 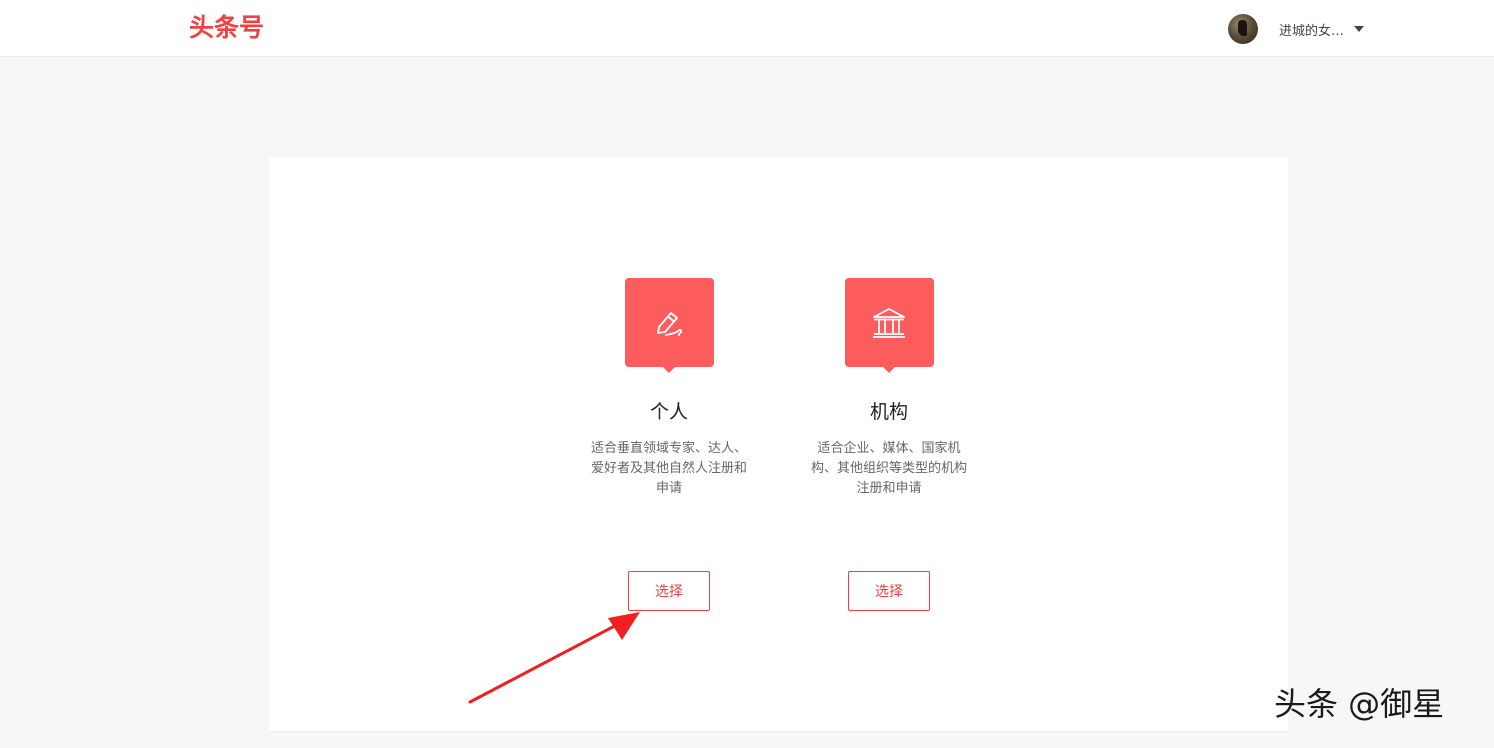 I want to click on option-organization: 机构 适合企业、媒体、国家机构、其他组织等类型的机构注册和申请, so click(x=889, y=388).